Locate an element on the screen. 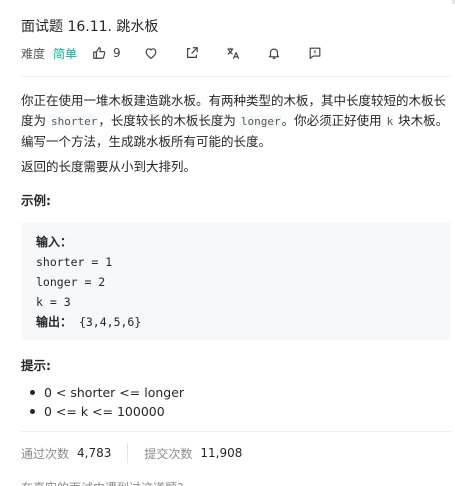 The image size is (455, 486). problem-meta-bar: 难度 简单 9 is located at coordinates (172, 53).